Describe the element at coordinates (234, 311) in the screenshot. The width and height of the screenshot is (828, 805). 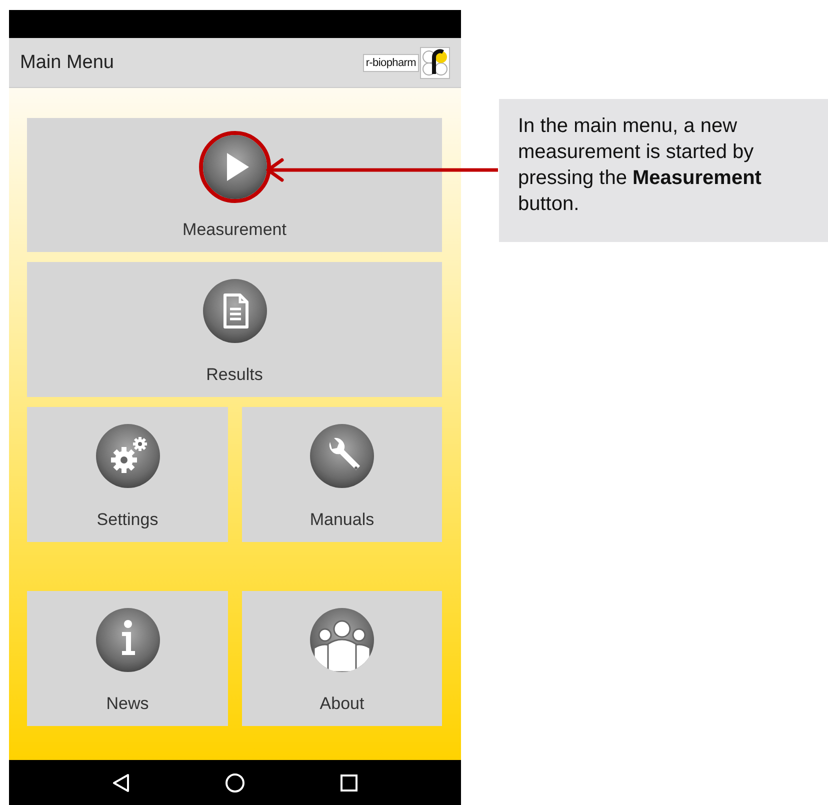
I see `document-icon` at that location.